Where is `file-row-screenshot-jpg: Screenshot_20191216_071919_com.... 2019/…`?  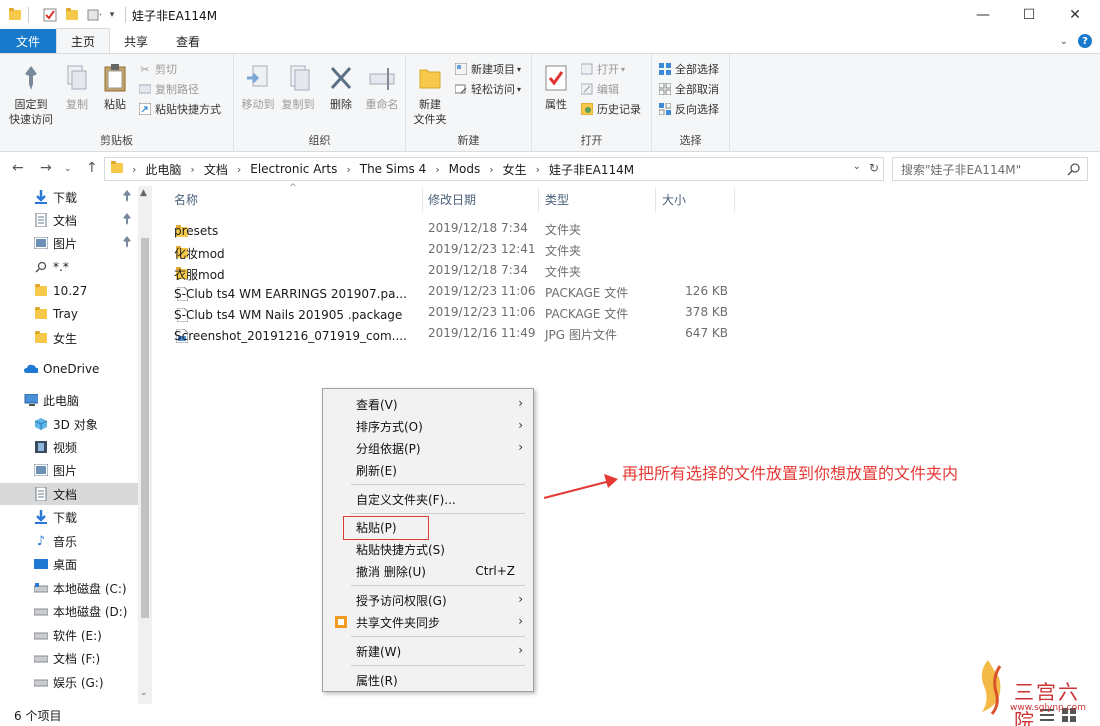 file-row-screenshot-jpg: Screenshot_20191216_071919_com.... 2019/… is located at coordinates (455, 333).